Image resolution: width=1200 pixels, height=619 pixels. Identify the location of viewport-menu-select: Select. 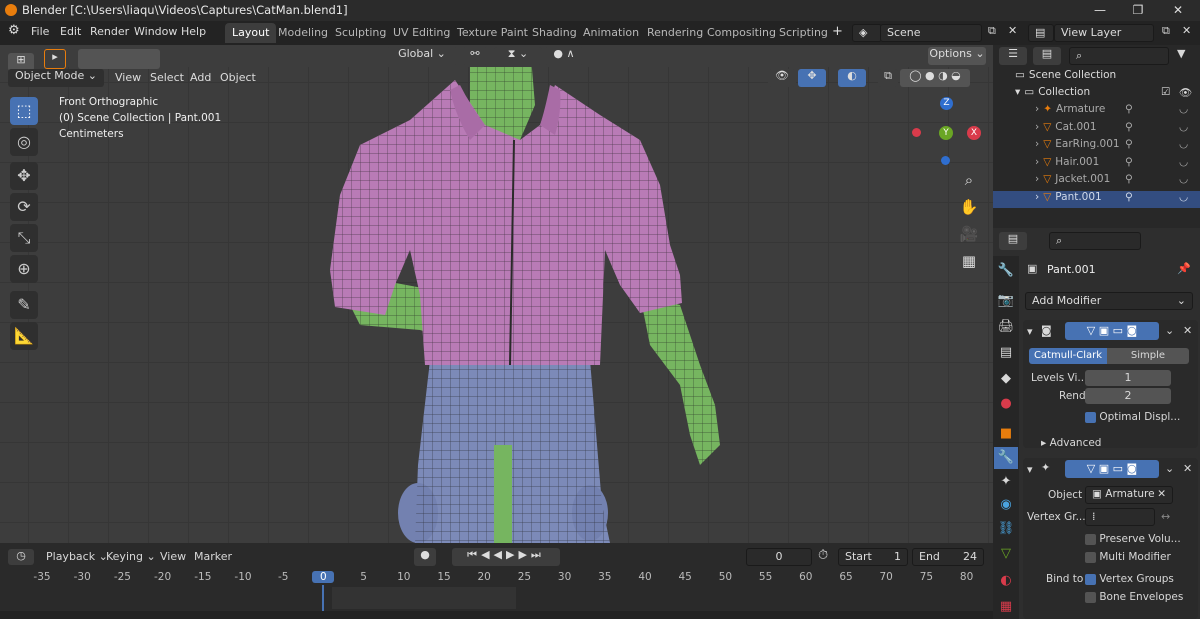
(167, 77).